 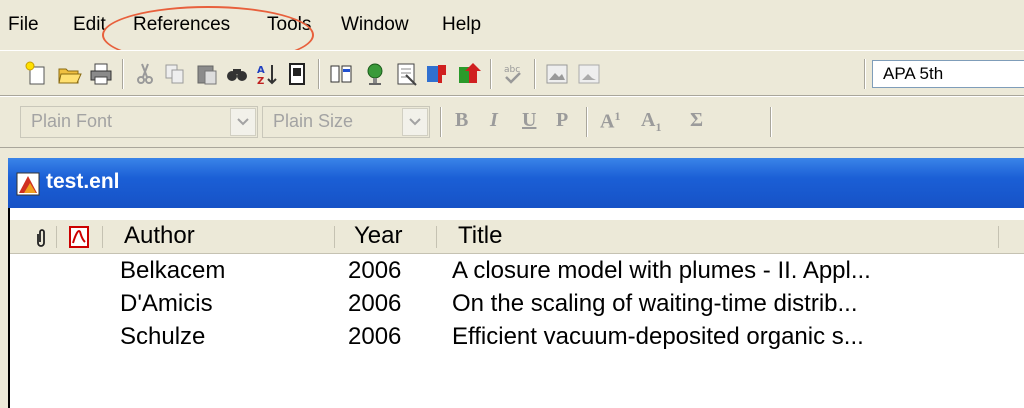 What do you see at coordinates (696, 120) in the screenshot?
I see `symbol-button: Σ` at bounding box center [696, 120].